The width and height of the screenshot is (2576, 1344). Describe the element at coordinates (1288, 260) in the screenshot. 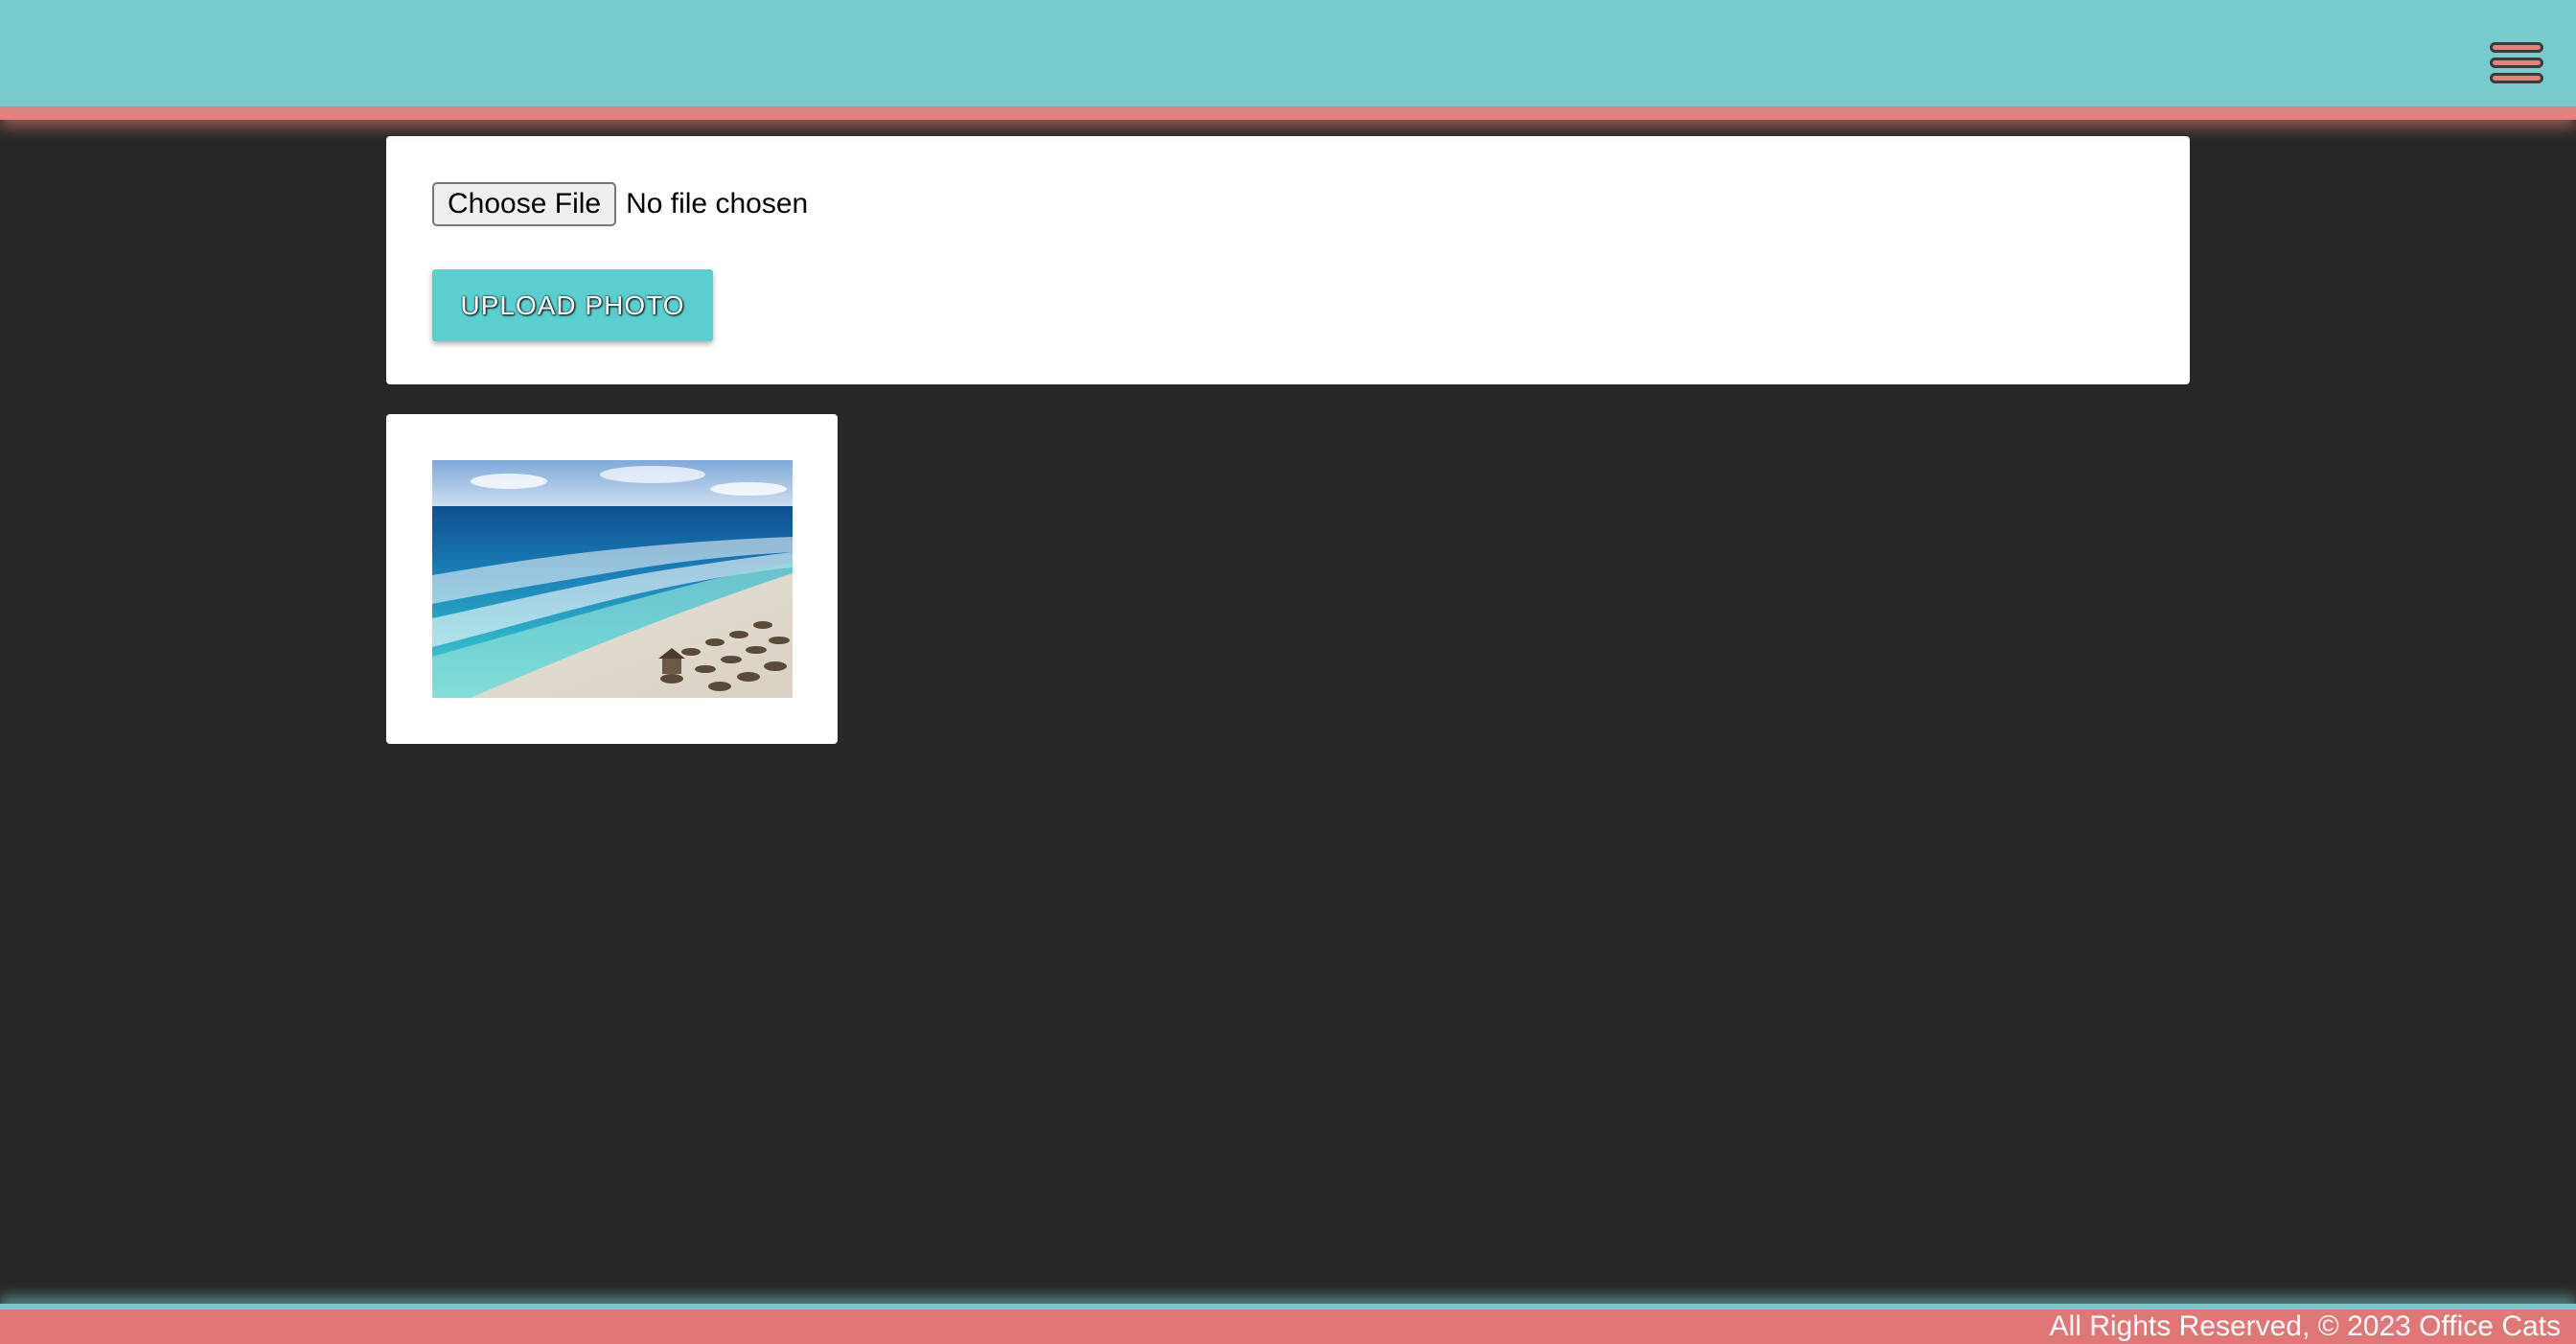

I see `upload-panel: Choose File No file chosen UPLOAD PHOTO` at that location.